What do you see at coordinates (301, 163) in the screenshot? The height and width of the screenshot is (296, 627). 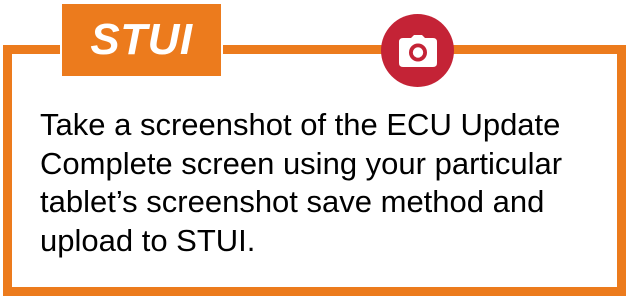 I see `instruction-line: Complete screen using your particular` at bounding box center [301, 163].